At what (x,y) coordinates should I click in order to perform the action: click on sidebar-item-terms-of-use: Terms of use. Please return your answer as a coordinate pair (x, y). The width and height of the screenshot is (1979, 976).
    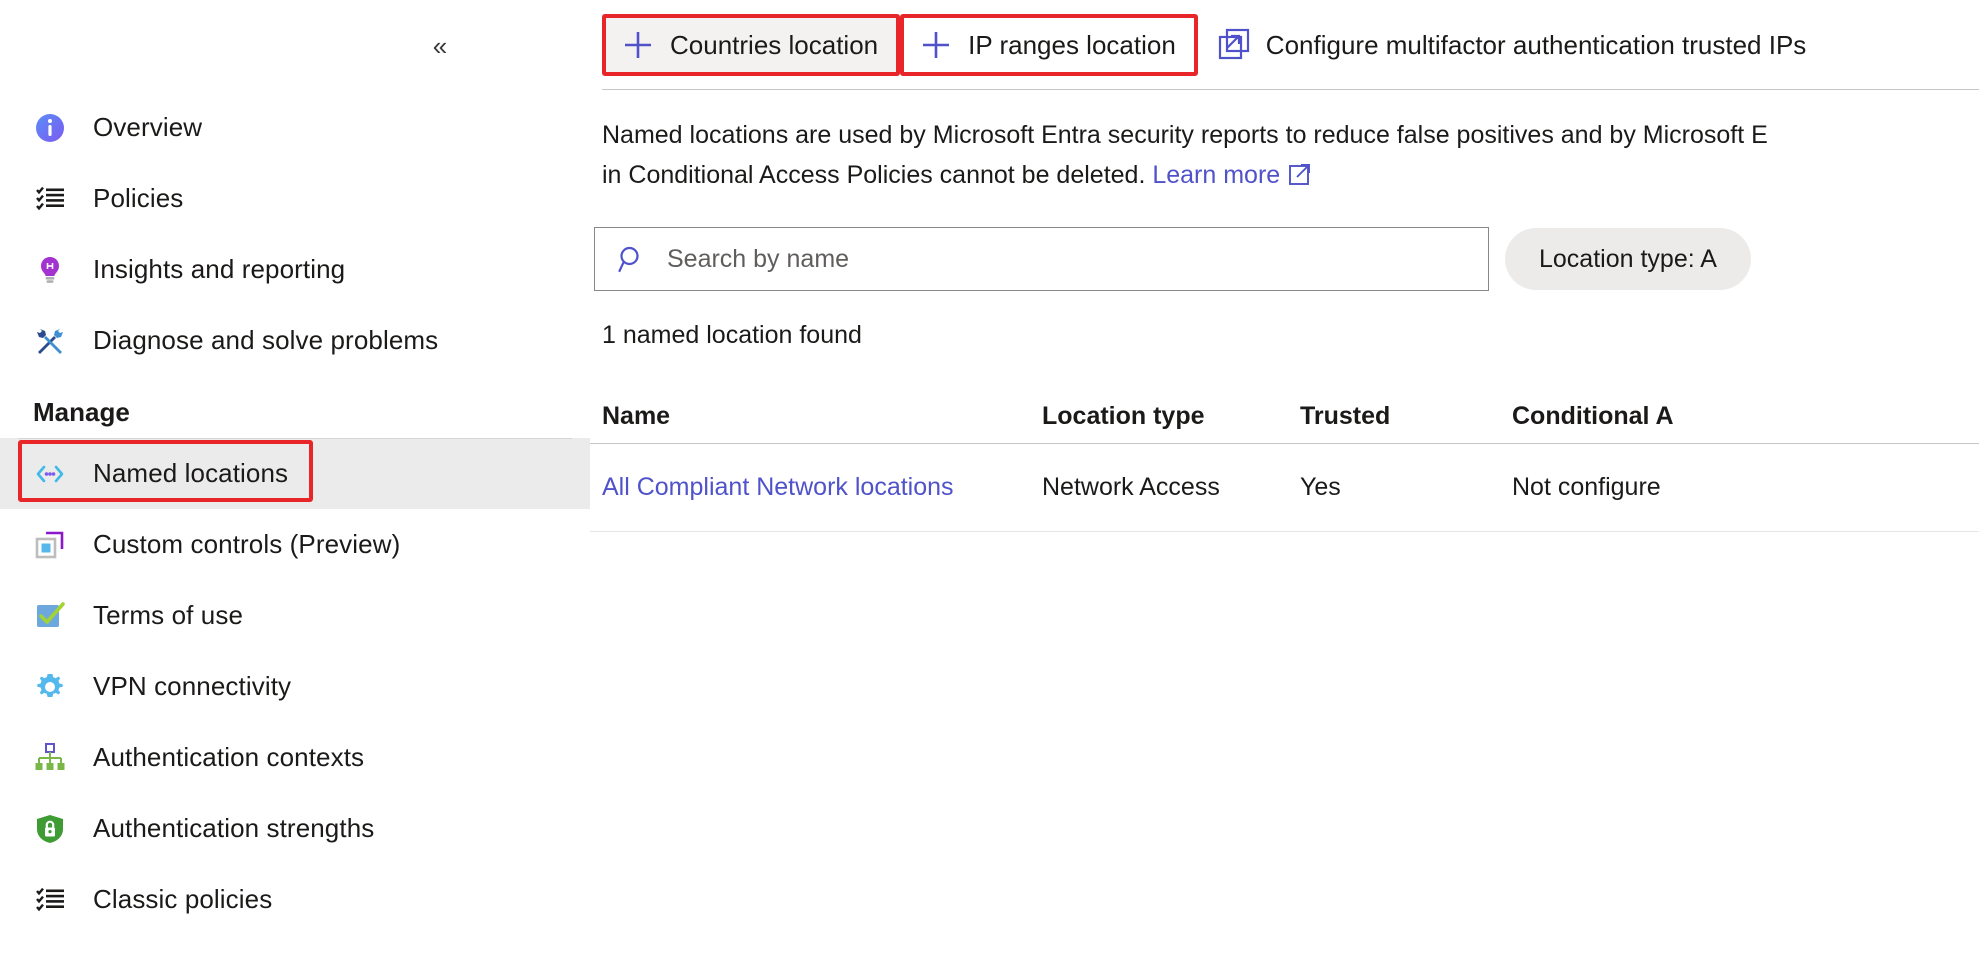
    Looking at the image, I should click on (295, 615).